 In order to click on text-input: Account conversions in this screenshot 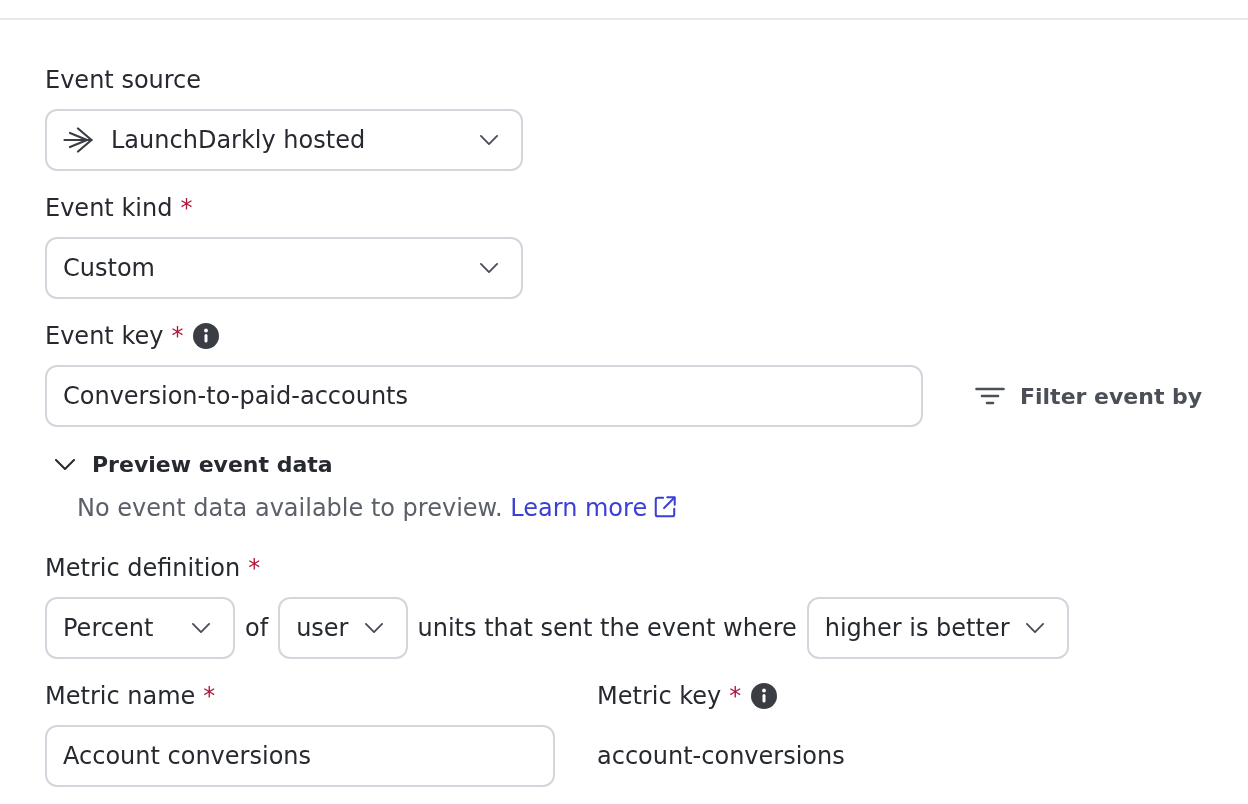, I will do `click(300, 756)`.